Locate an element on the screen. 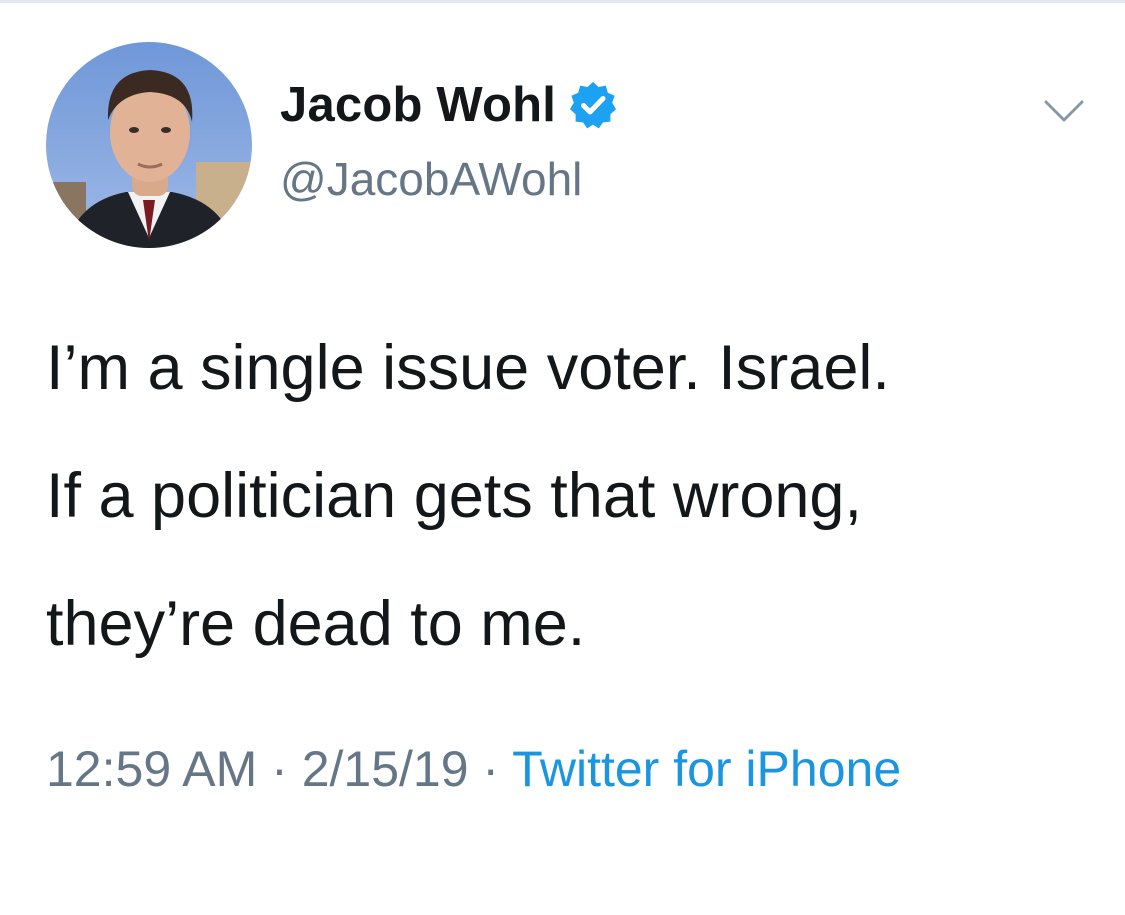  tweet-text-line: If a politician gets that wrong, is located at coordinates (454, 496).